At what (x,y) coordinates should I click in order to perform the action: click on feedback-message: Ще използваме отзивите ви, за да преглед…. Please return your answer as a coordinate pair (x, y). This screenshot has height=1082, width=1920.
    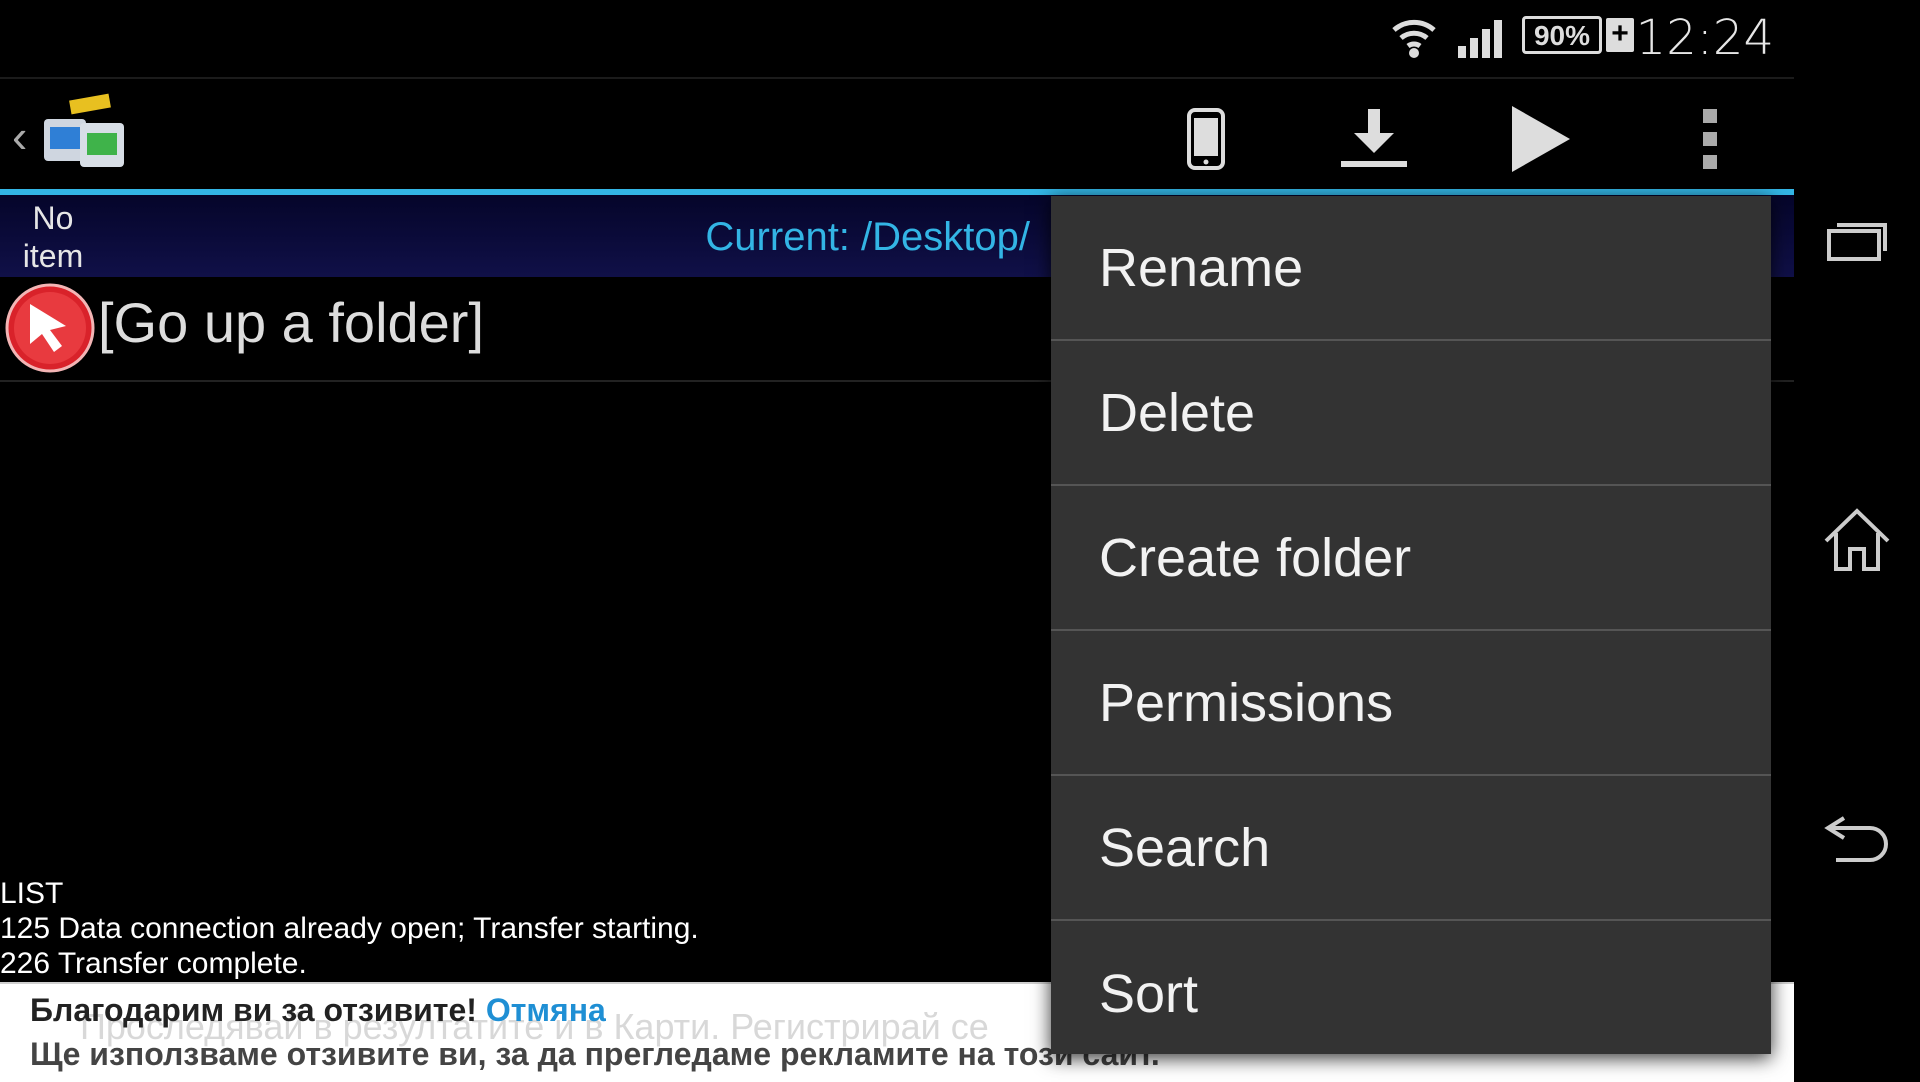
    Looking at the image, I should click on (595, 1054).